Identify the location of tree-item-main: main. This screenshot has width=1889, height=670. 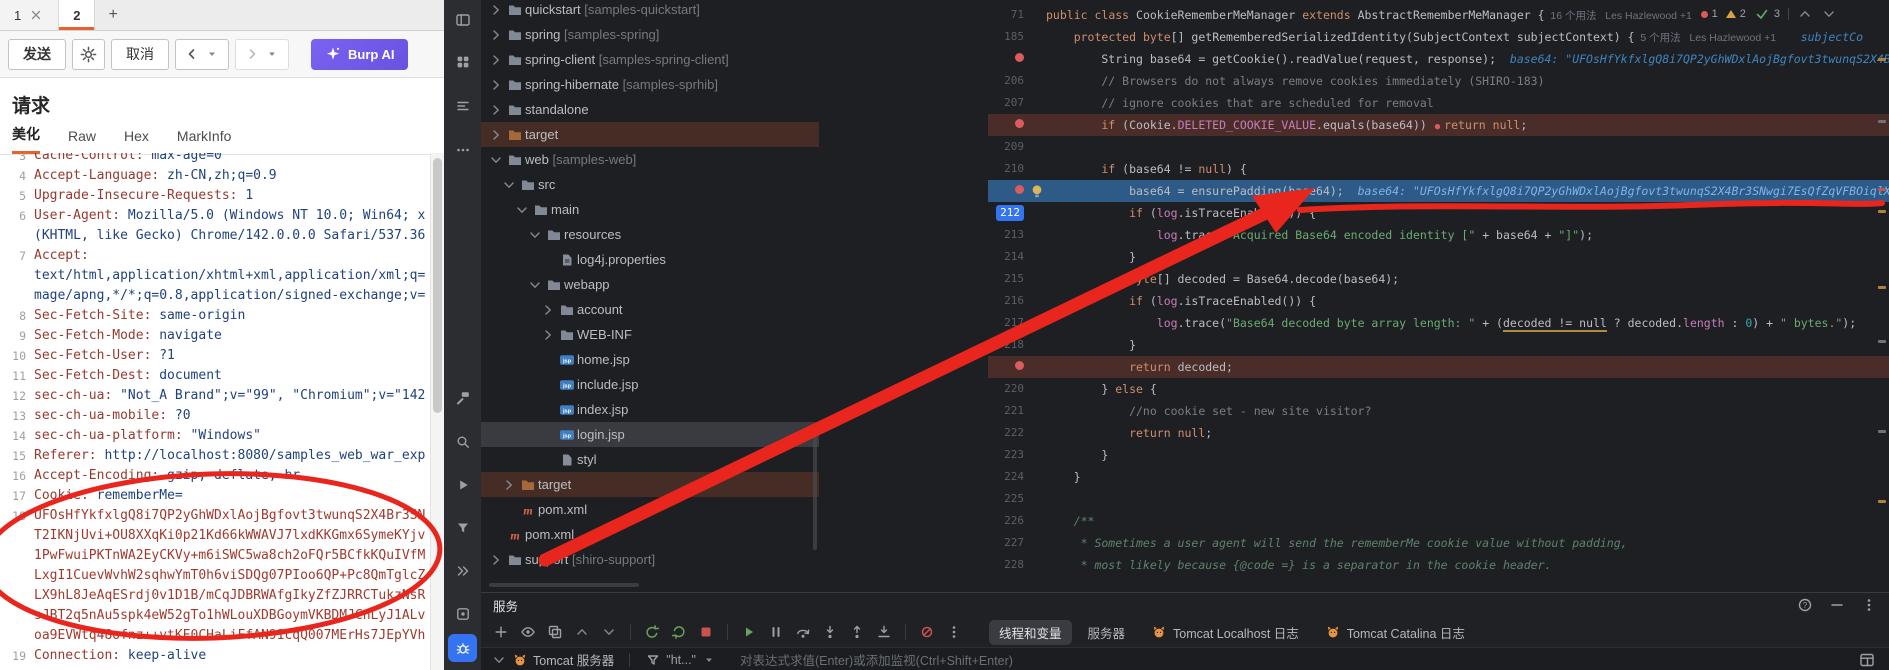
(650, 209).